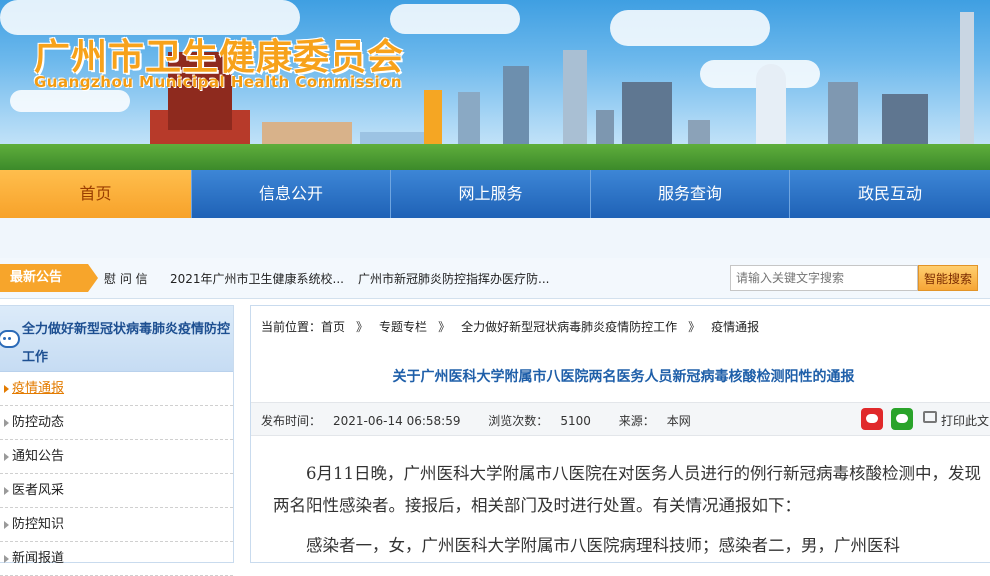 The height and width of the screenshot is (576, 990). I want to click on search-input, so click(824, 278).